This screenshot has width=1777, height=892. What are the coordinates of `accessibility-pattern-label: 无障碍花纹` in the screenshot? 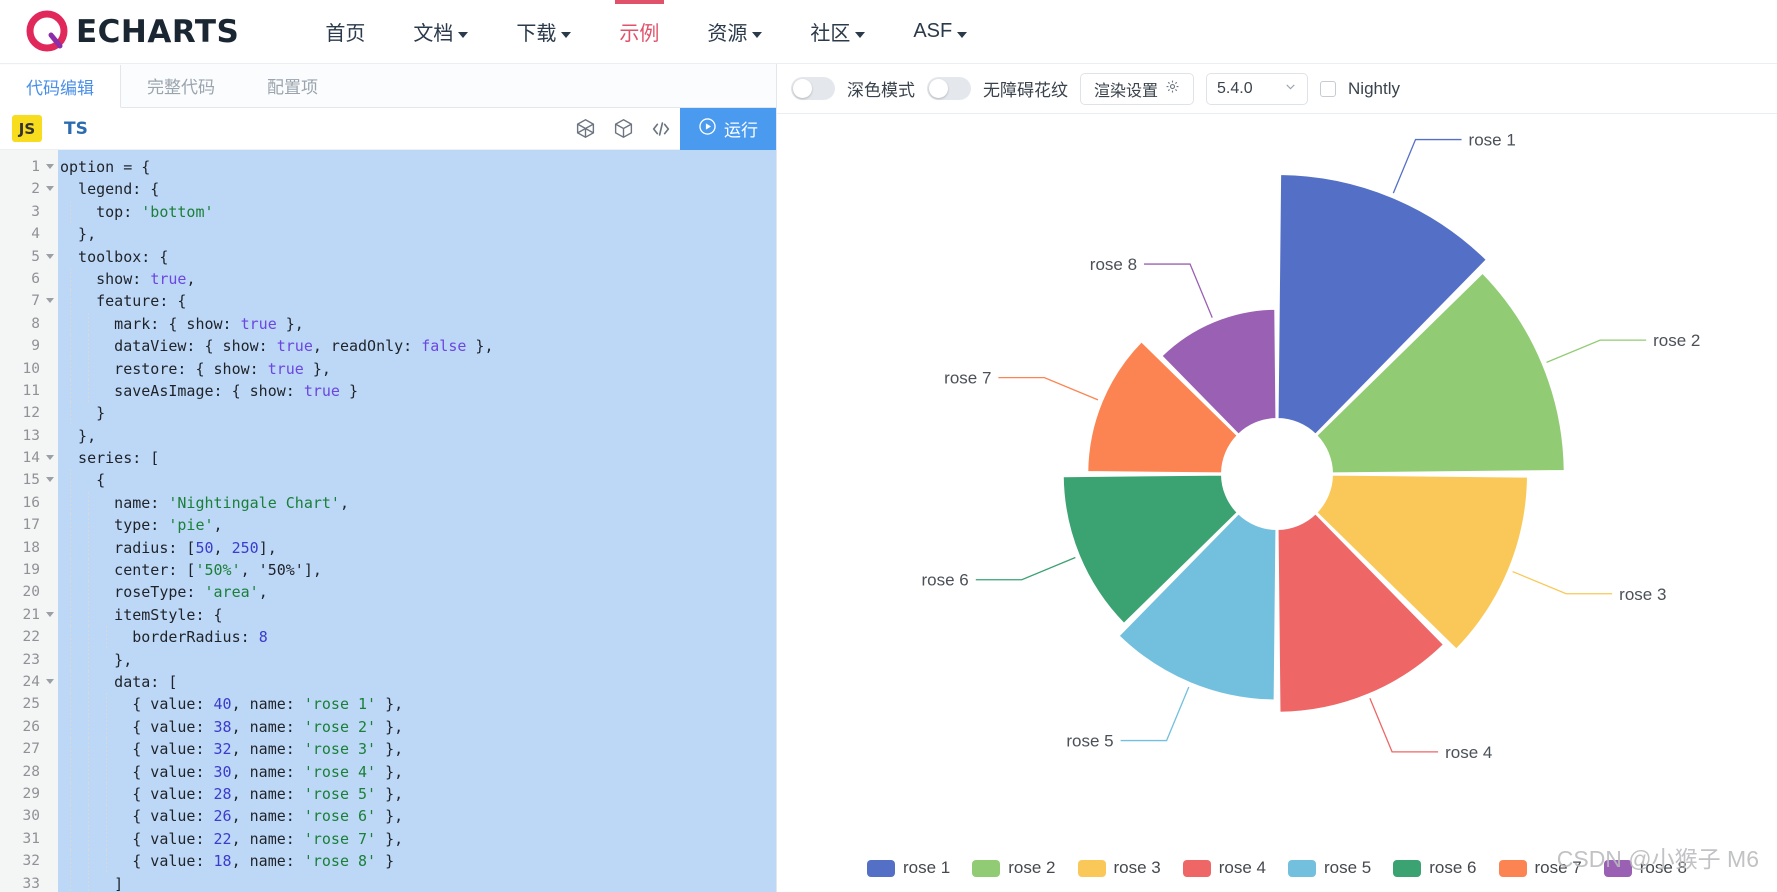 It's located at (1025, 90).